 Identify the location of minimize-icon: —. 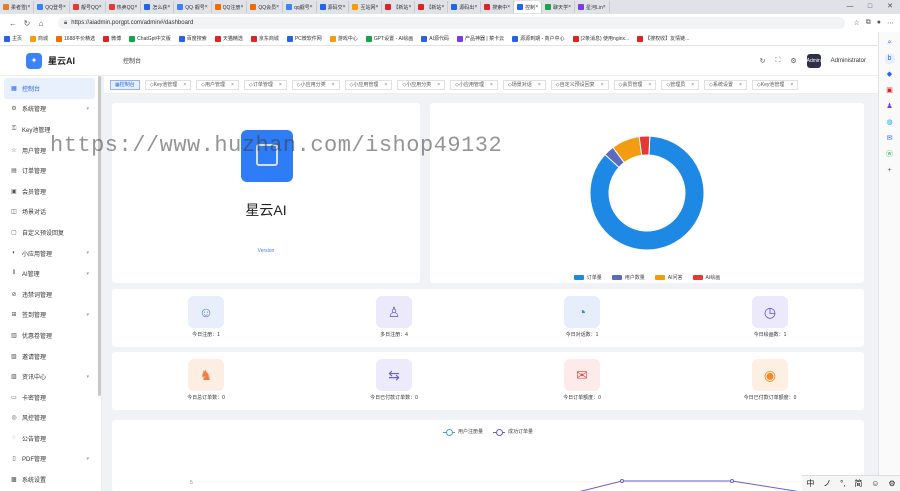
(850, 7).